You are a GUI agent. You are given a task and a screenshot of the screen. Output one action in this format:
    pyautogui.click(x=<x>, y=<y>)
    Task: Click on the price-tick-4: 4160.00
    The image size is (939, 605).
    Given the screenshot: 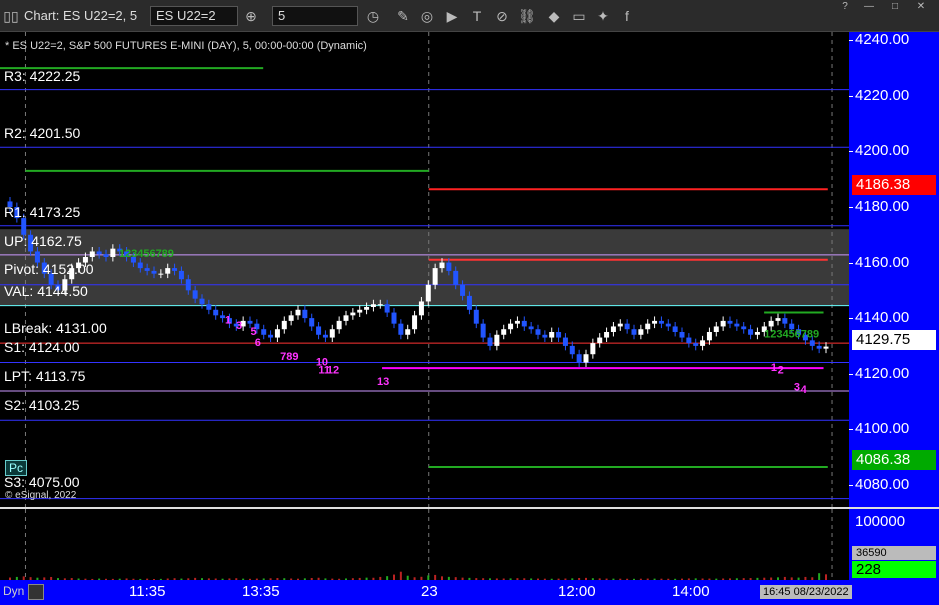 What is the action you would take?
    pyautogui.click(x=882, y=262)
    